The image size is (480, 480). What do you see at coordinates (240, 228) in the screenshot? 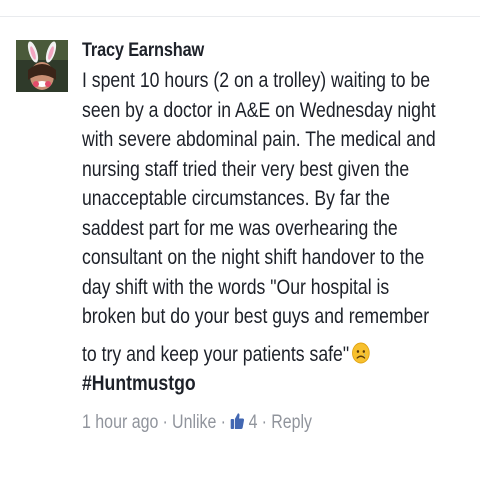
I see `comment-line: saddest part for me was overhearing the` at bounding box center [240, 228].